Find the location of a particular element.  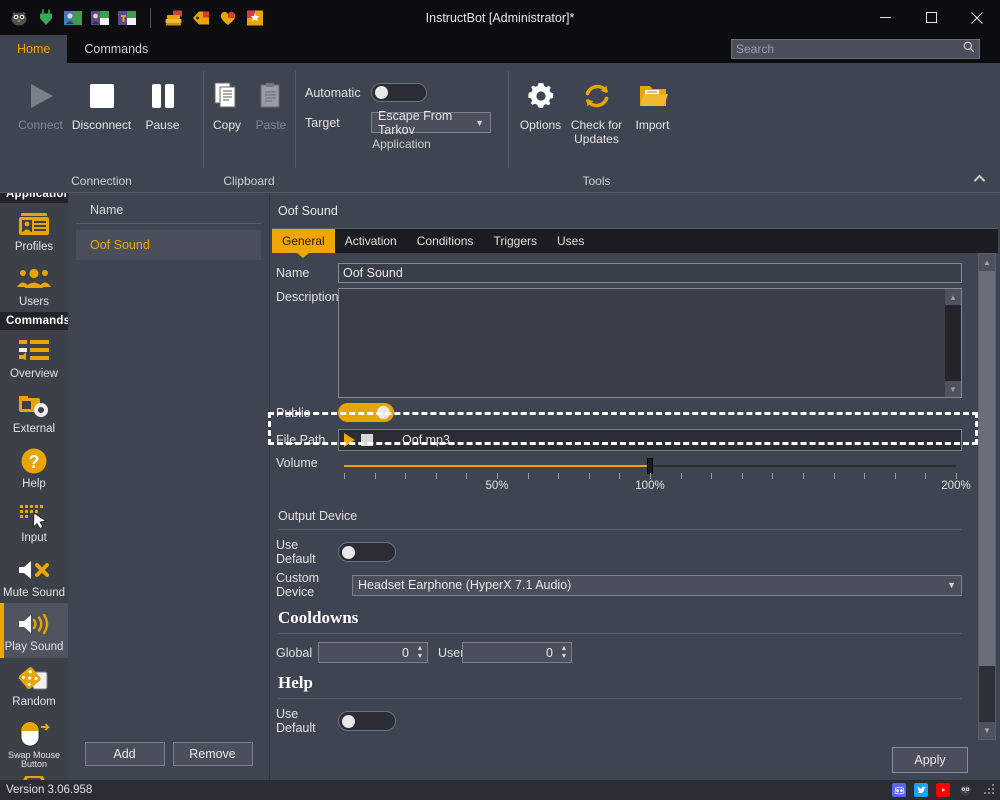

help-divider is located at coordinates (620, 698).